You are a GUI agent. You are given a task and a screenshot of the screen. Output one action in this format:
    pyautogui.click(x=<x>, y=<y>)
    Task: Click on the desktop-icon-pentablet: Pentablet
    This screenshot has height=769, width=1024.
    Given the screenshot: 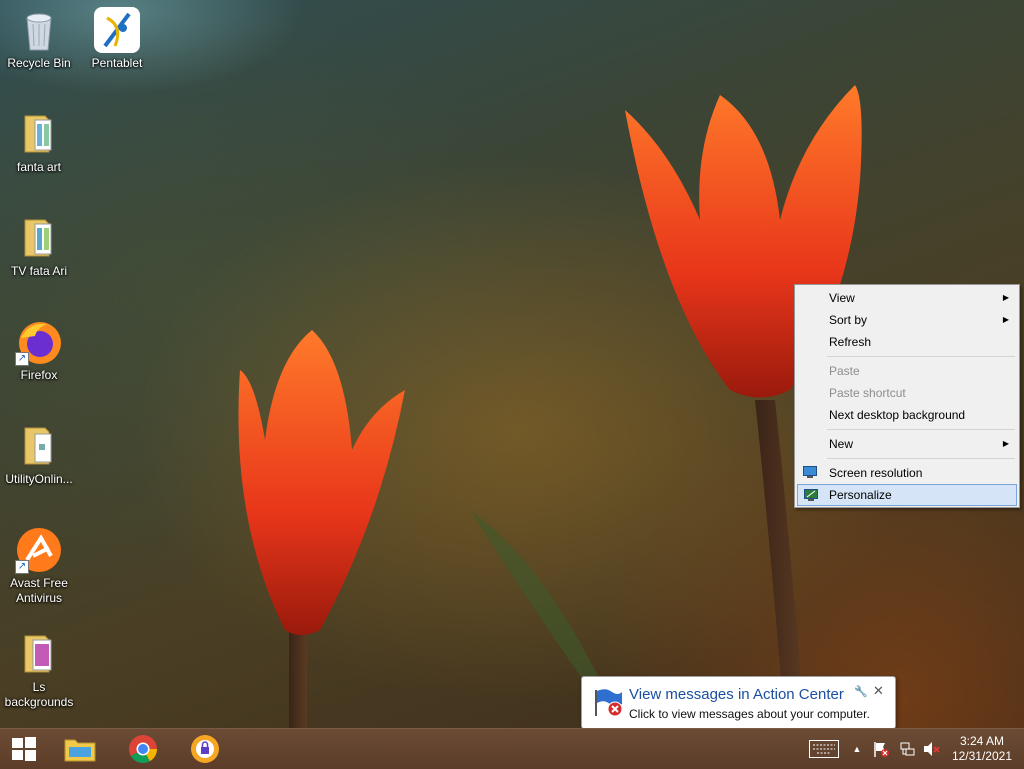 What is the action you would take?
    pyautogui.click(x=117, y=38)
    